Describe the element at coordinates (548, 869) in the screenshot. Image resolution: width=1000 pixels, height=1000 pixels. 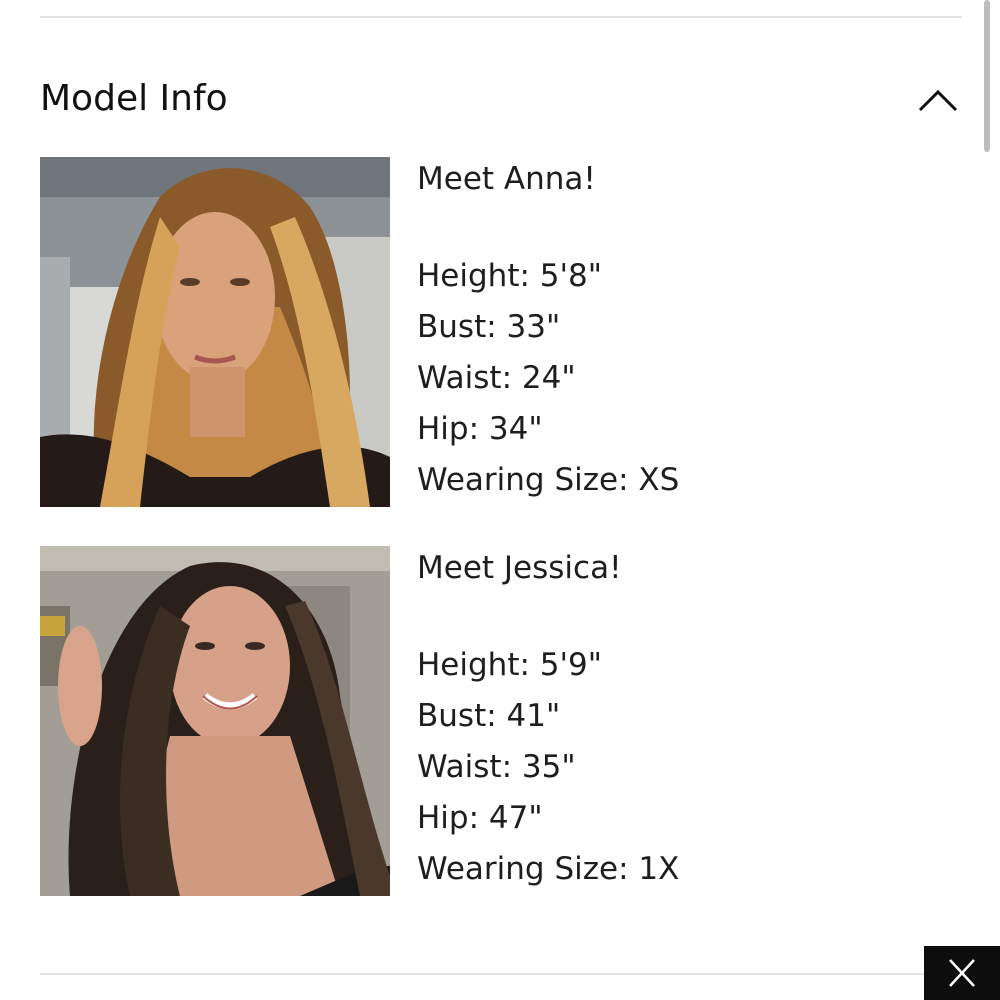
I see `stat-wearing-size: Wearing Size: 1X` at that location.